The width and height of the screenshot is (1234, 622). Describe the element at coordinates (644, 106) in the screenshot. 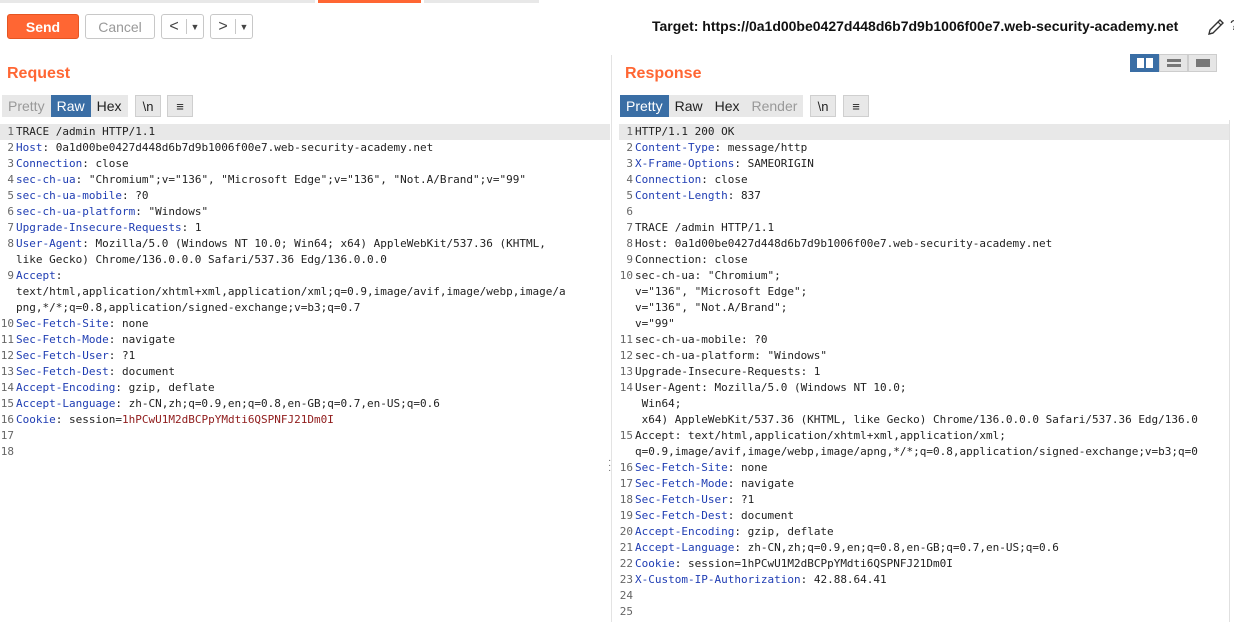

I see `response-tab-pretty: Pretty` at that location.